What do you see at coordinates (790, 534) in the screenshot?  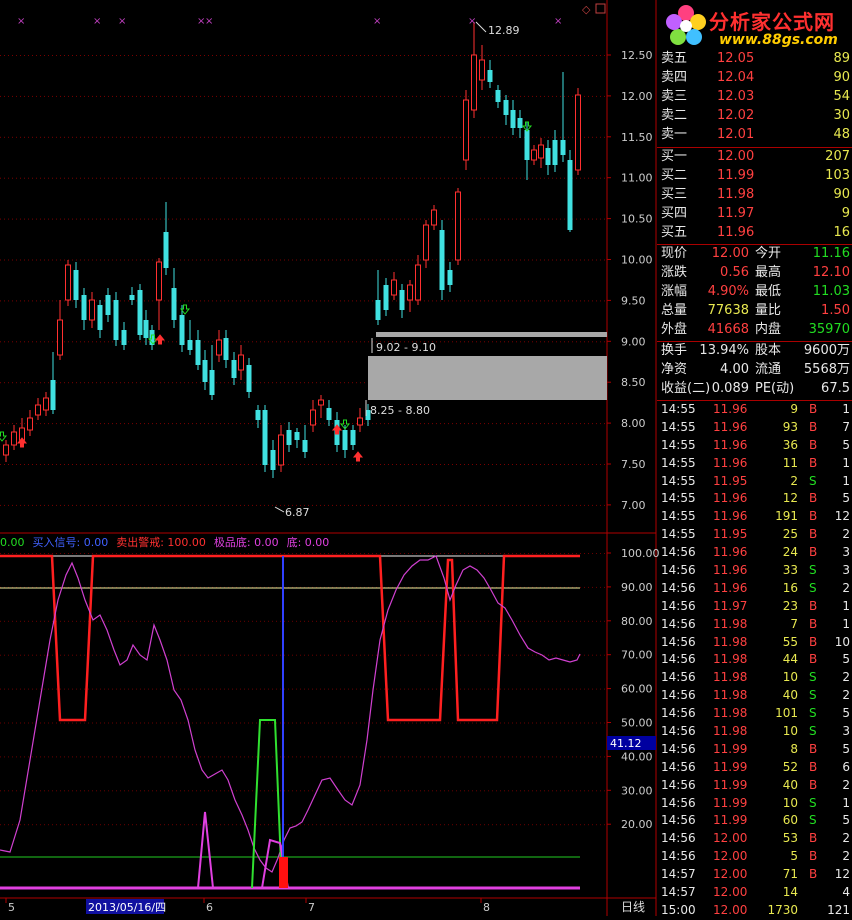 I see `tick-volume: 25` at bounding box center [790, 534].